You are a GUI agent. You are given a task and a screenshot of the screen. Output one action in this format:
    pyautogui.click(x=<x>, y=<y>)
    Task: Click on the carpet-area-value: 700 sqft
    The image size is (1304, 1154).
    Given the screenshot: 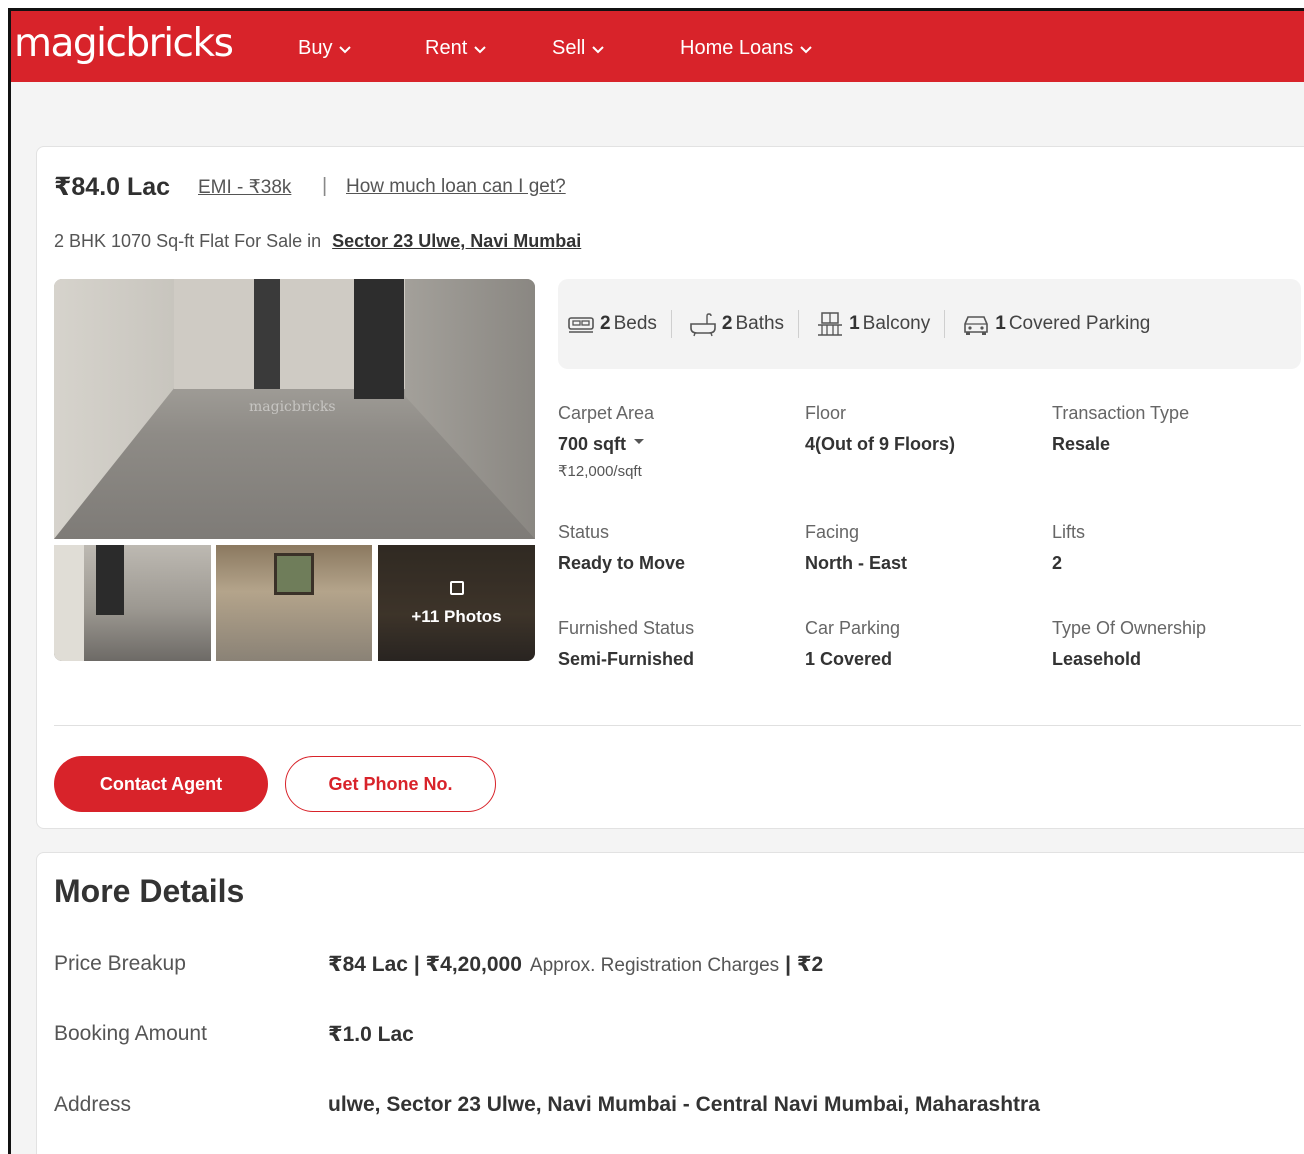 What is the action you would take?
    pyautogui.click(x=606, y=444)
    